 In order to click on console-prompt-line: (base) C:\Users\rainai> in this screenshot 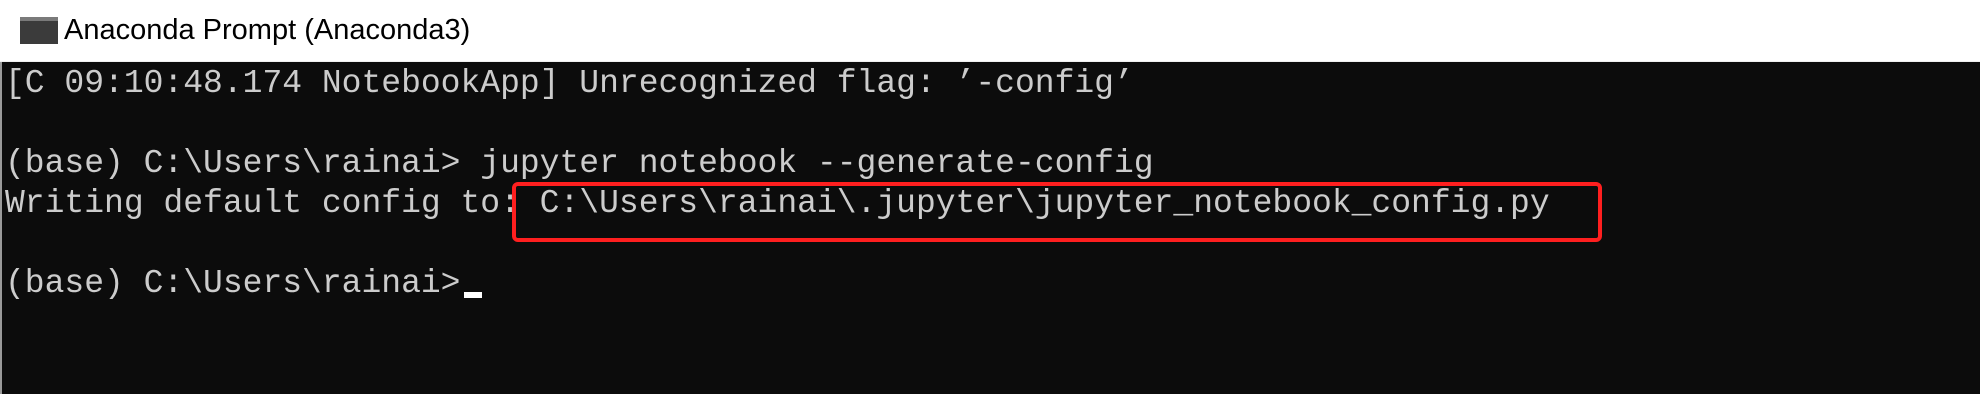, I will do `click(244, 284)`.